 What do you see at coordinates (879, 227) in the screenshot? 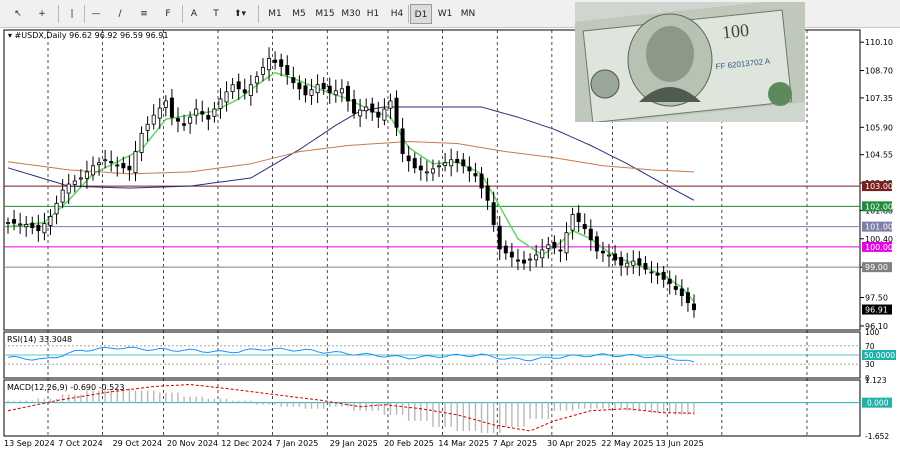
I see `level-price-label: 101.00` at bounding box center [879, 227].